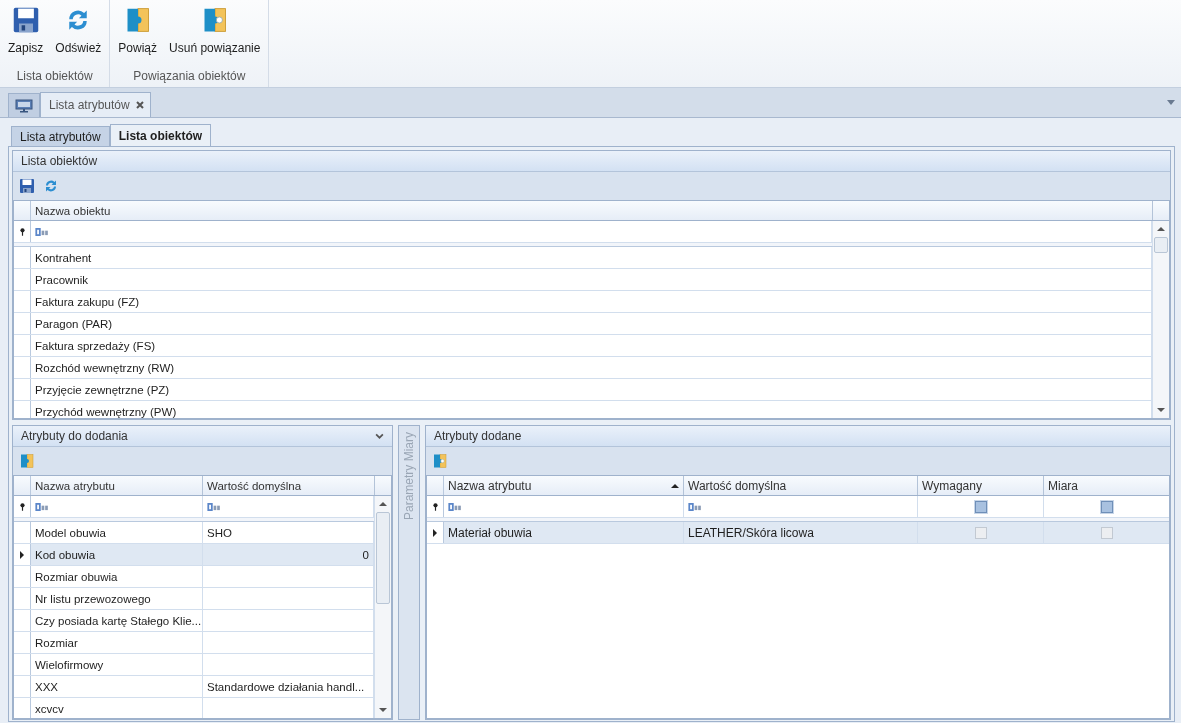 Image resolution: width=1181 pixels, height=723 pixels. Describe the element at coordinates (59, 161) in the screenshot. I see `panel-title: Lista obiektów` at that location.